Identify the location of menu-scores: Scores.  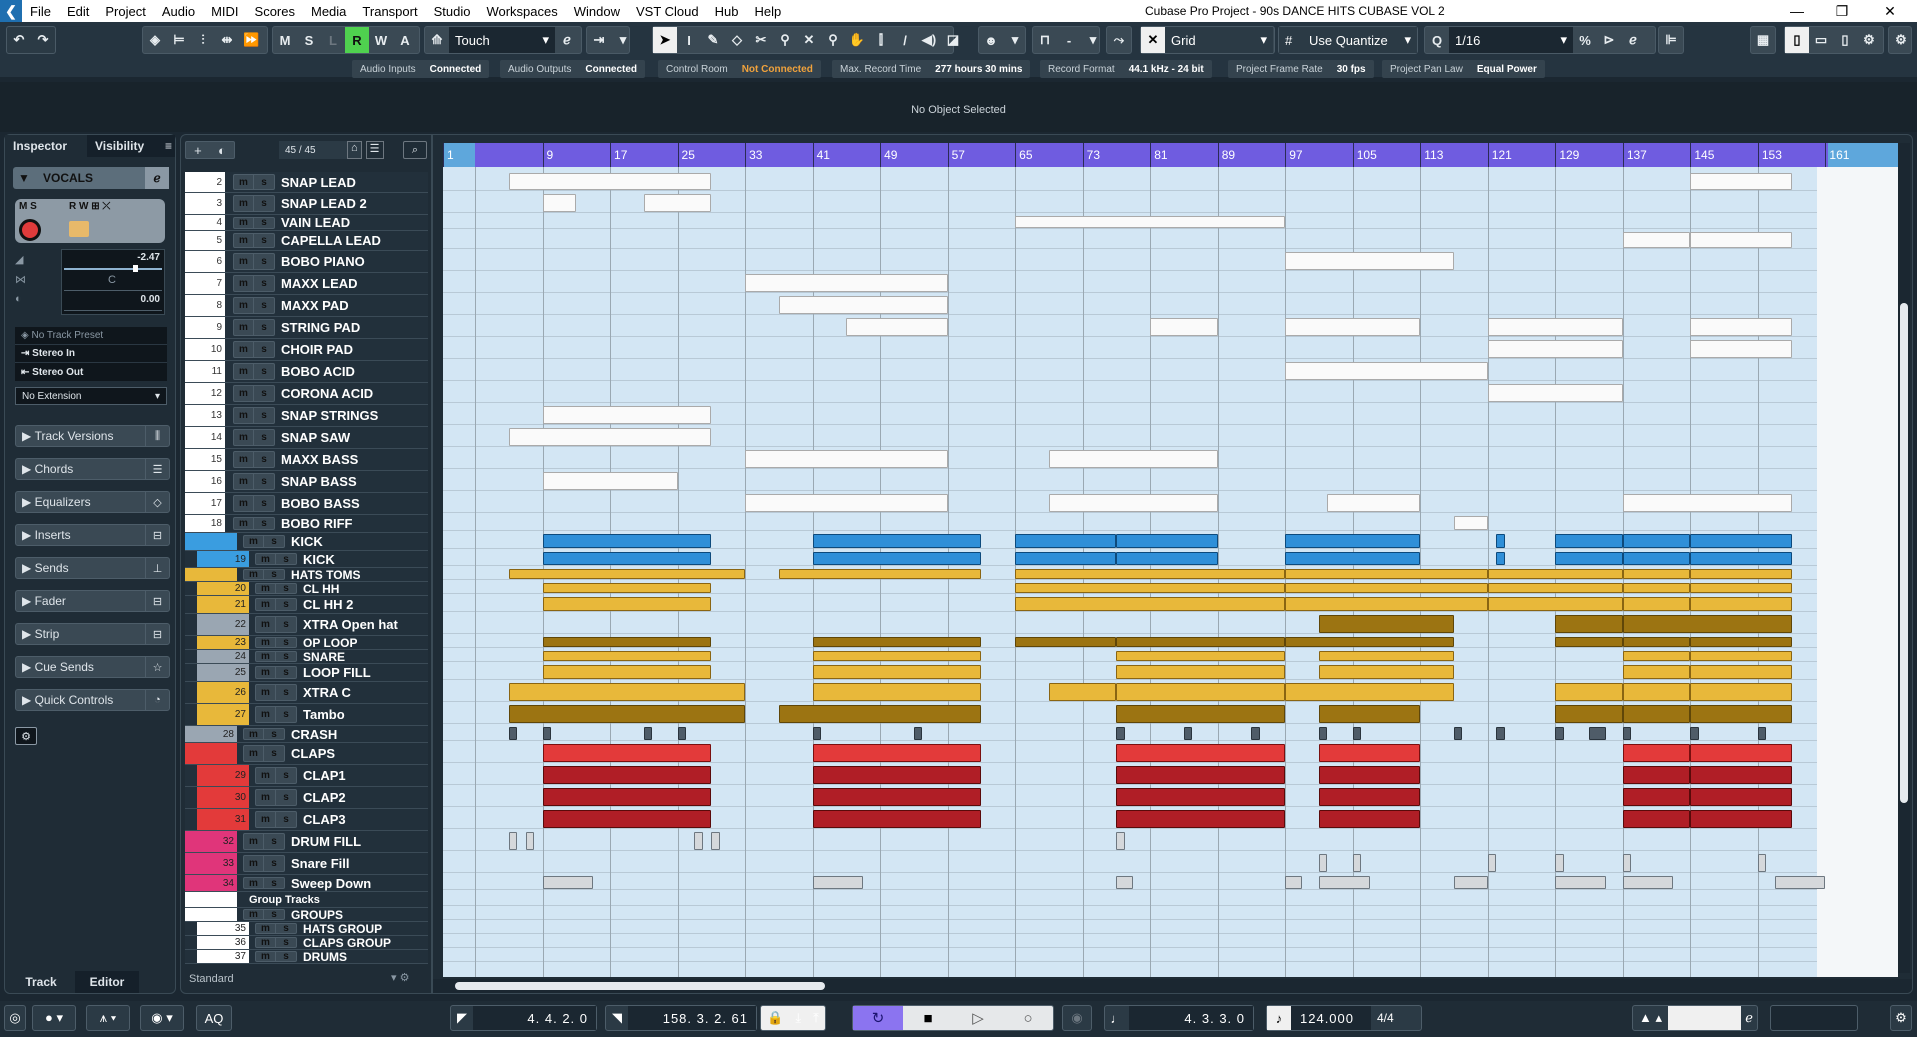
(275, 11).